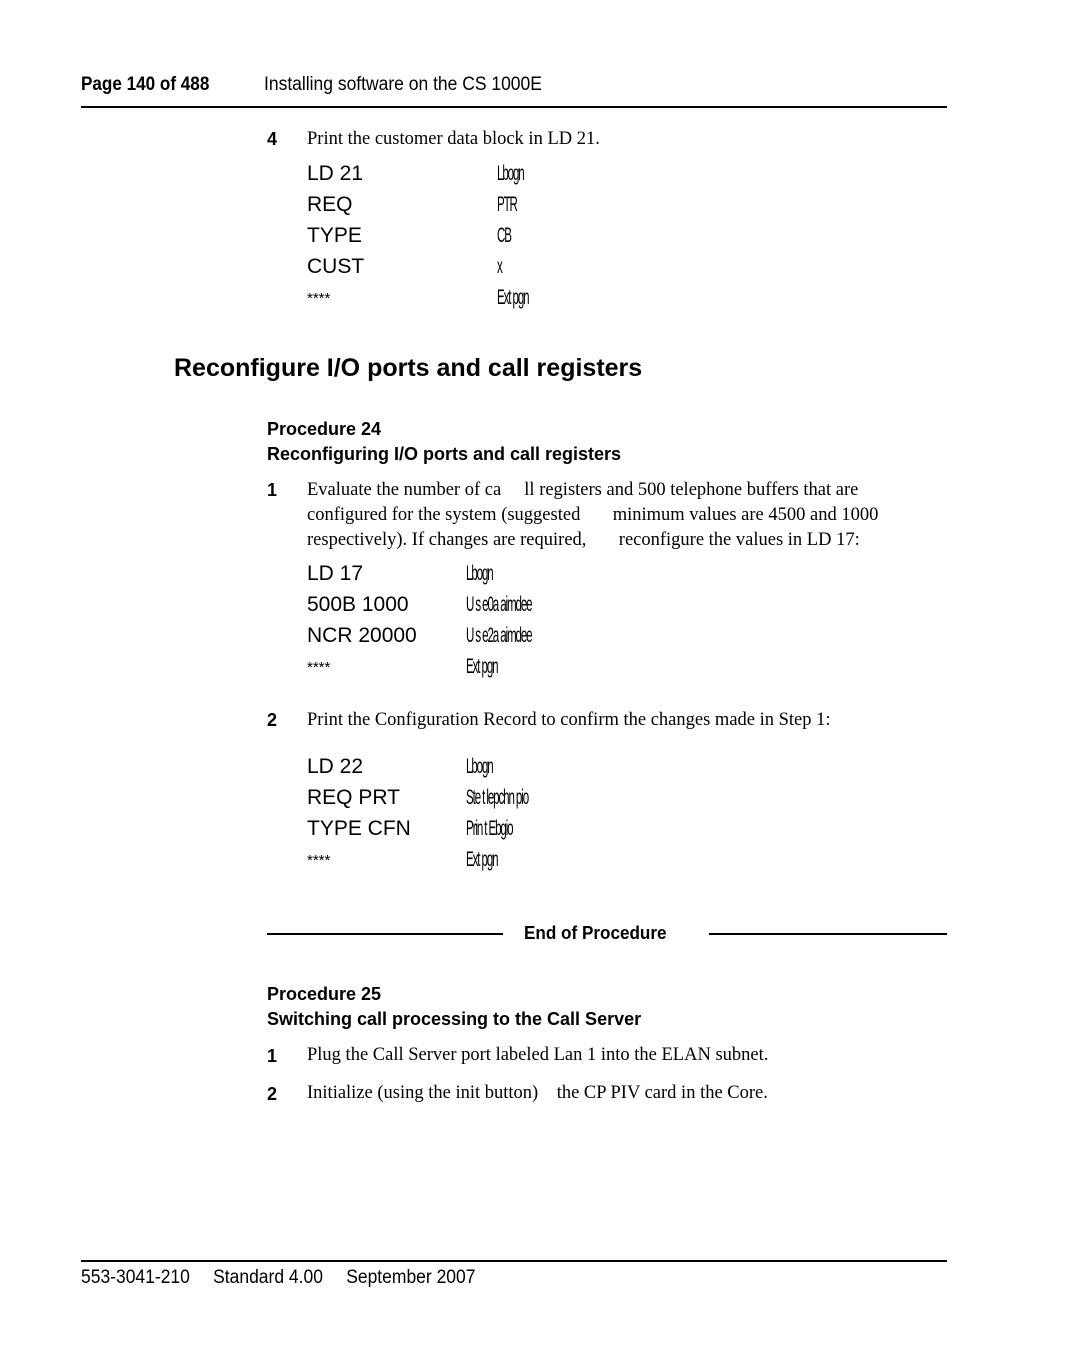 The width and height of the screenshot is (1080, 1360). What do you see at coordinates (514, 107) in the screenshot?
I see `header-divider` at bounding box center [514, 107].